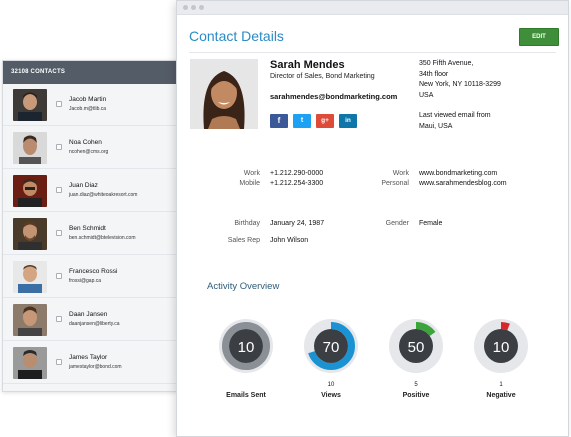 This screenshot has width=571, height=437. Describe the element at coordinates (416, 347) in the screenshot. I see `gauge-value: 50` at that location.